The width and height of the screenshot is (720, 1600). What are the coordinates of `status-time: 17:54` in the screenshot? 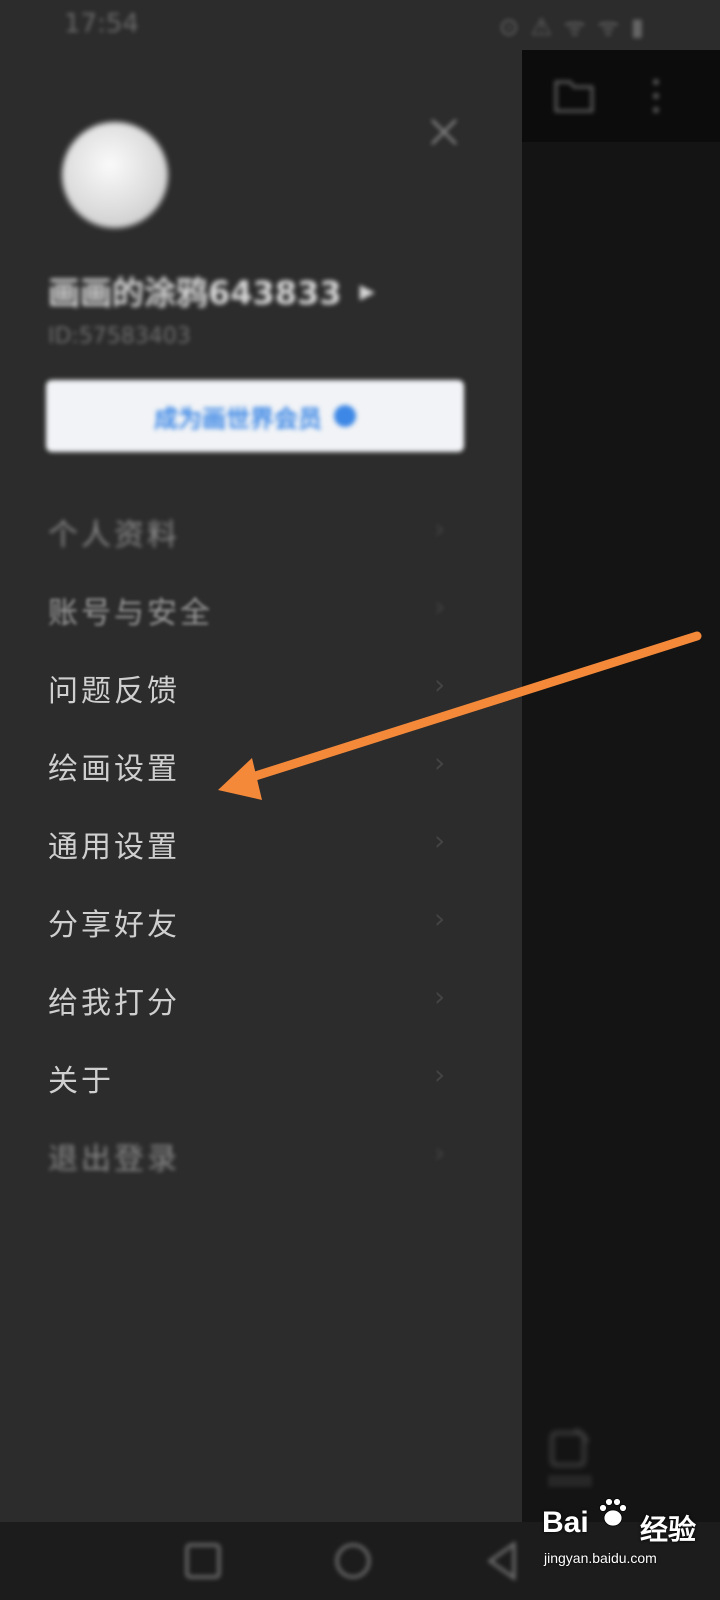 It's located at (101, 24).